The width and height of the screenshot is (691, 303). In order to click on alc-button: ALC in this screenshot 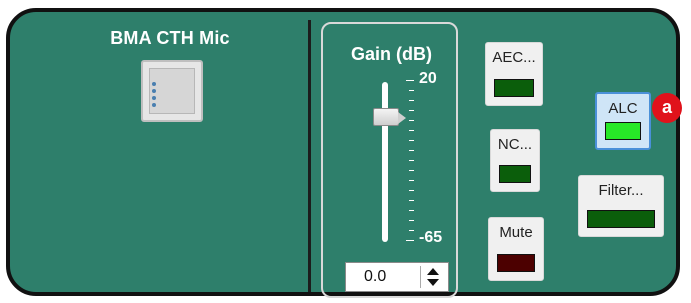, I will do `click(623, 121)`.